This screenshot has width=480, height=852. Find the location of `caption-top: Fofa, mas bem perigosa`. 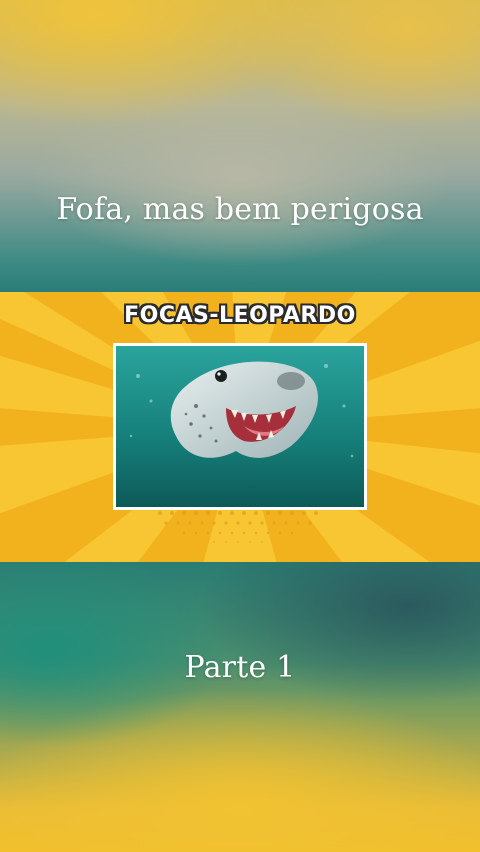

caption-top: Fofa, mas bem perigosa is located at coordinates (240, 209).